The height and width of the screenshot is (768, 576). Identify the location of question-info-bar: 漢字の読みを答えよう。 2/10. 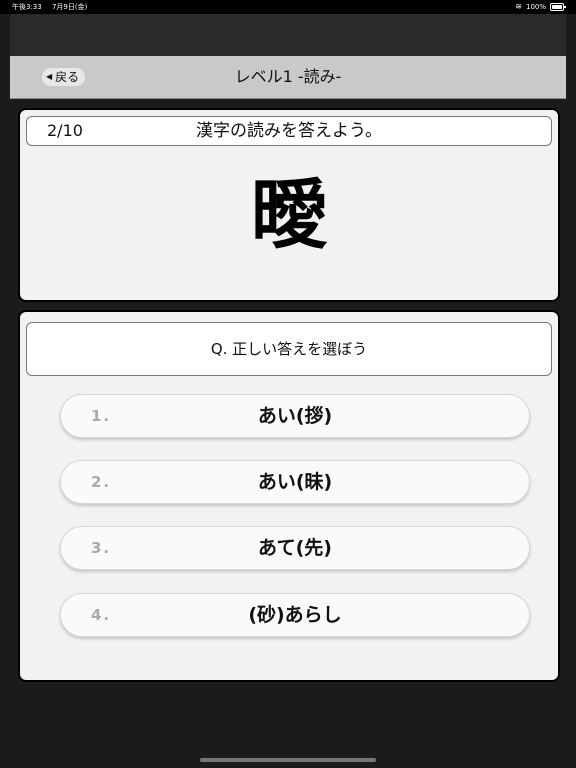
(289, 131).